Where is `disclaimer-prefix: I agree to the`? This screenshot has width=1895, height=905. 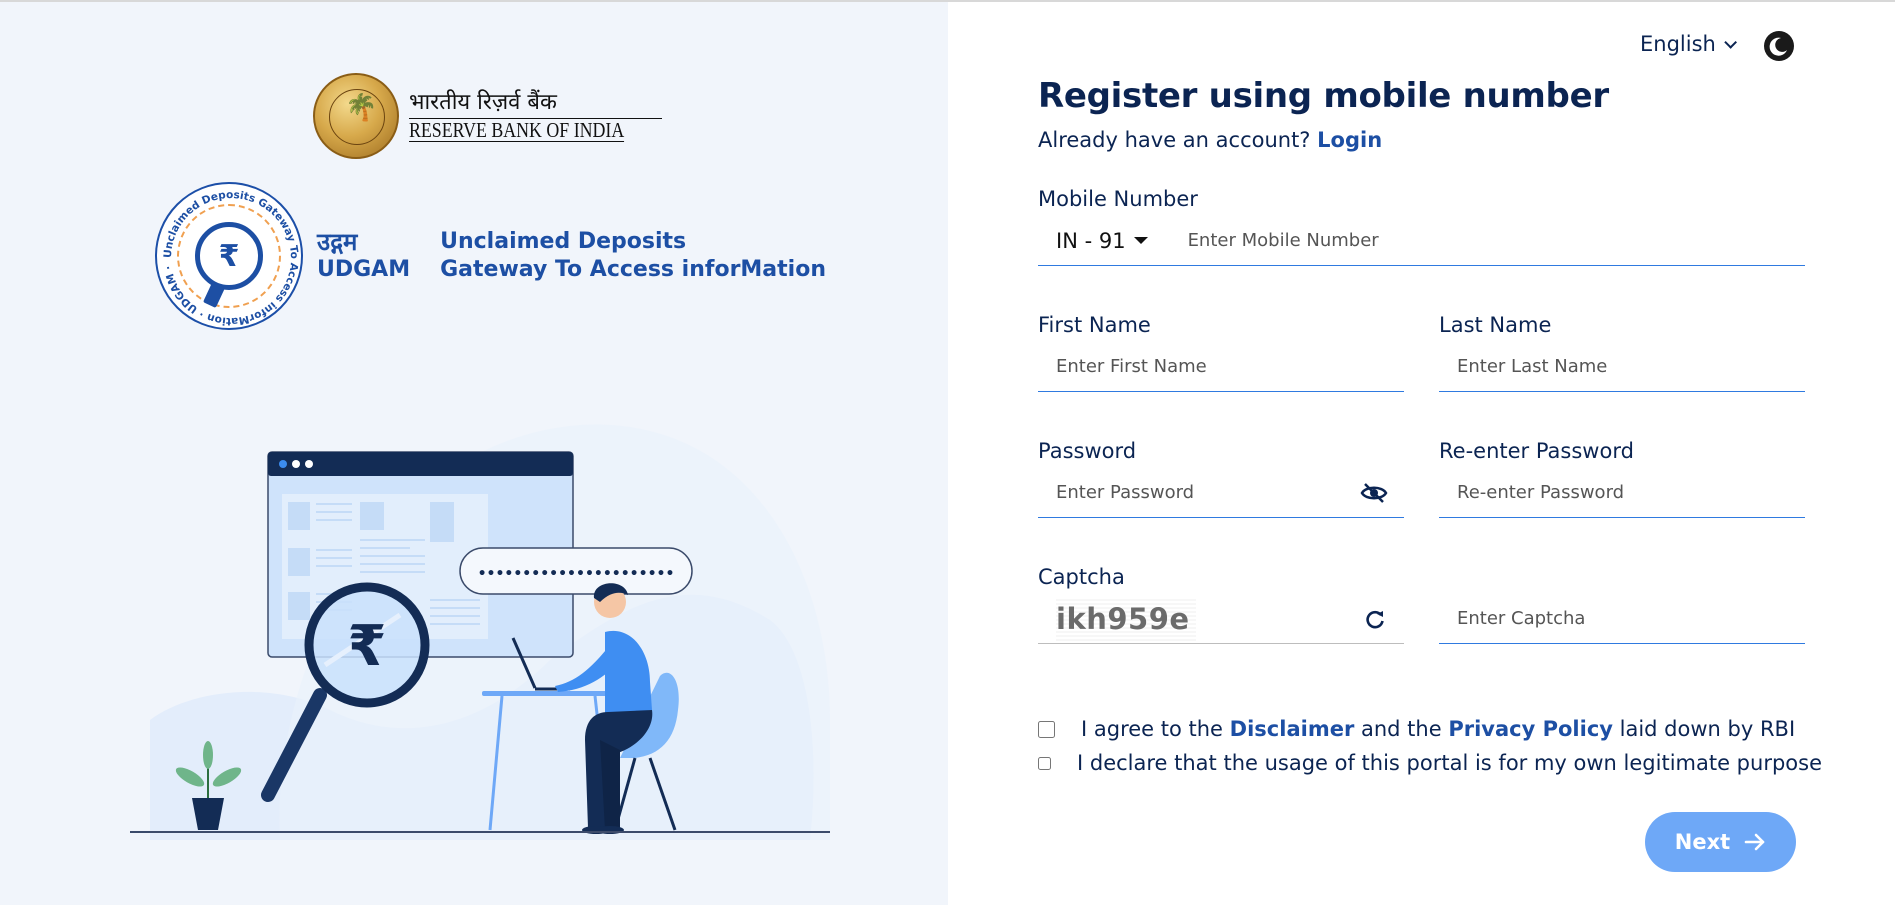 disclaimer-prefix: I agree to the is located at coordinates (1152, 729).